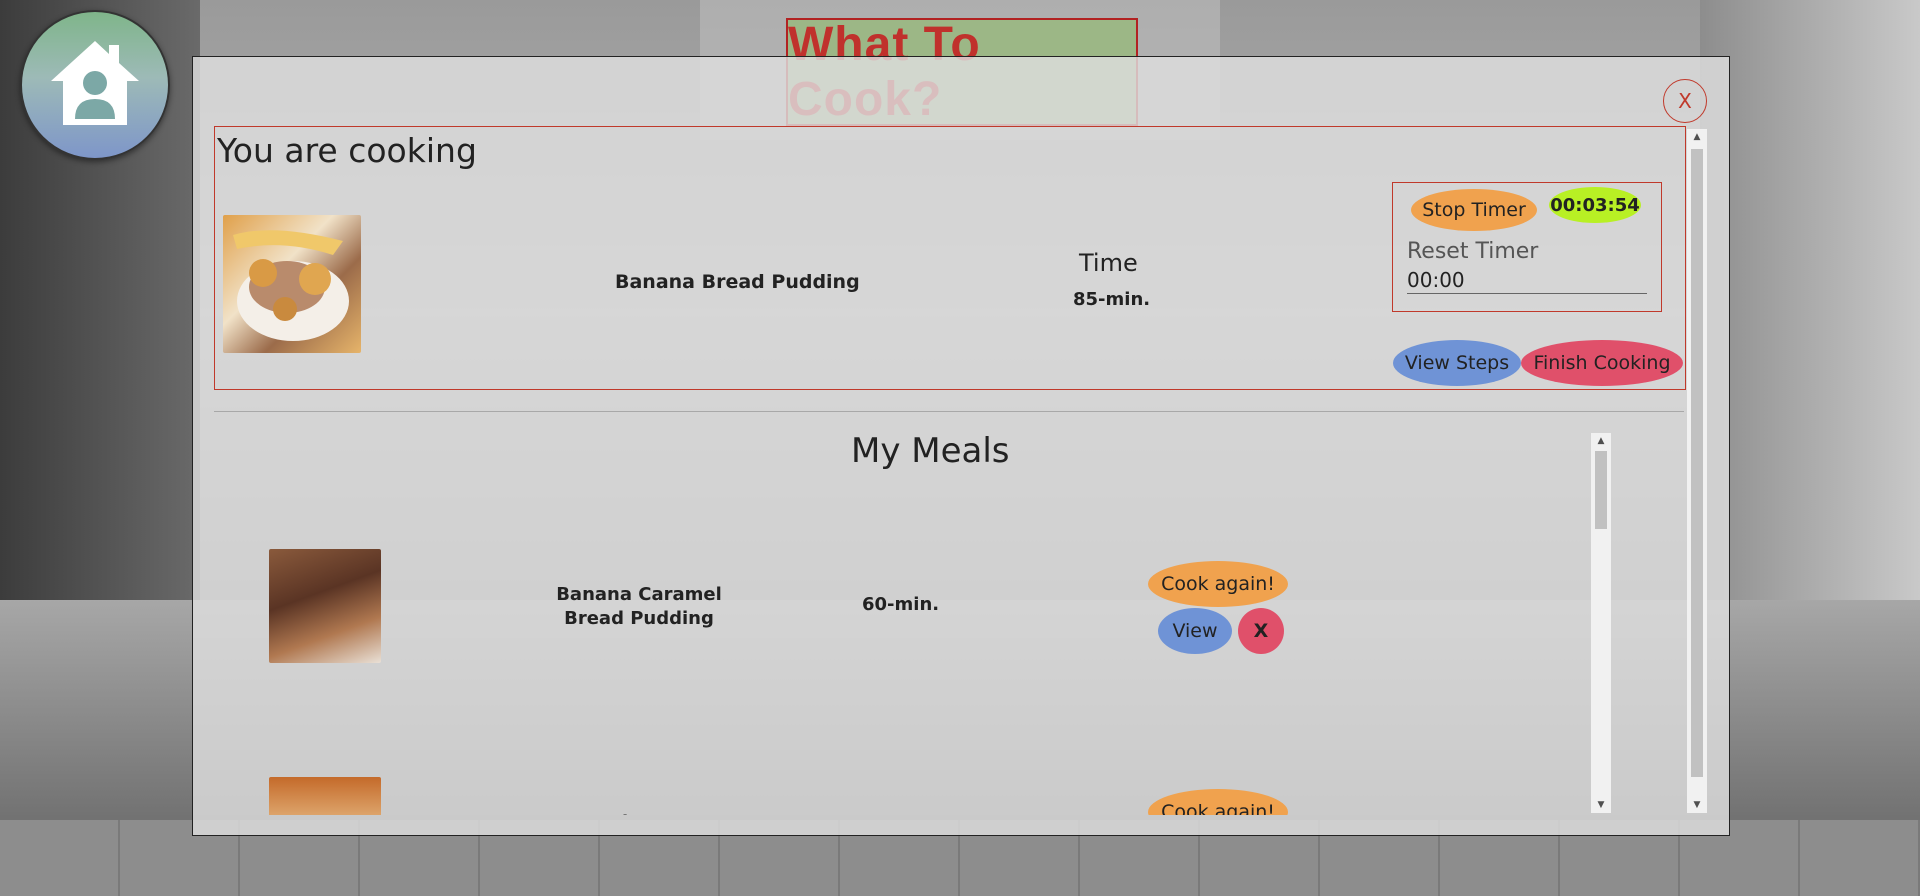 Image resolution: width=1920 pixels, height=896 pixels. What do you see at coordinates (1473, 251) in the screenshot?
I see `reset-timer-label: Reset Timer` at bounding box center [1473, 251].